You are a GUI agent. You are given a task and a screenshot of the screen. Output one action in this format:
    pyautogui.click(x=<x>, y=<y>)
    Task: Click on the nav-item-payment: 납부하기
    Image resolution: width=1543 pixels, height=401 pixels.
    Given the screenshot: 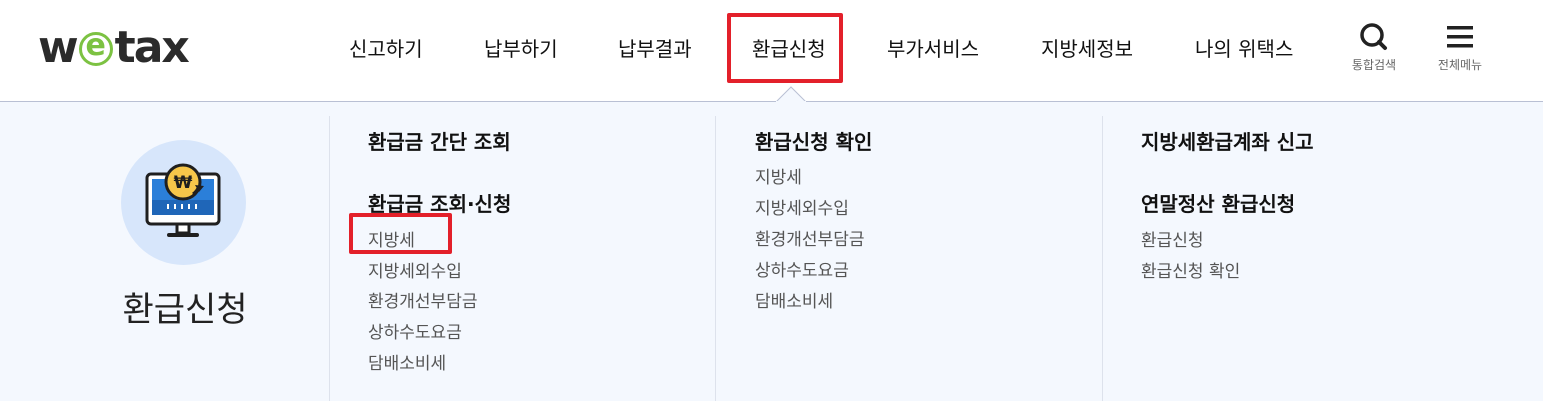 What is the action you would take?
    pyautogui.click(x=521, y=49)
    